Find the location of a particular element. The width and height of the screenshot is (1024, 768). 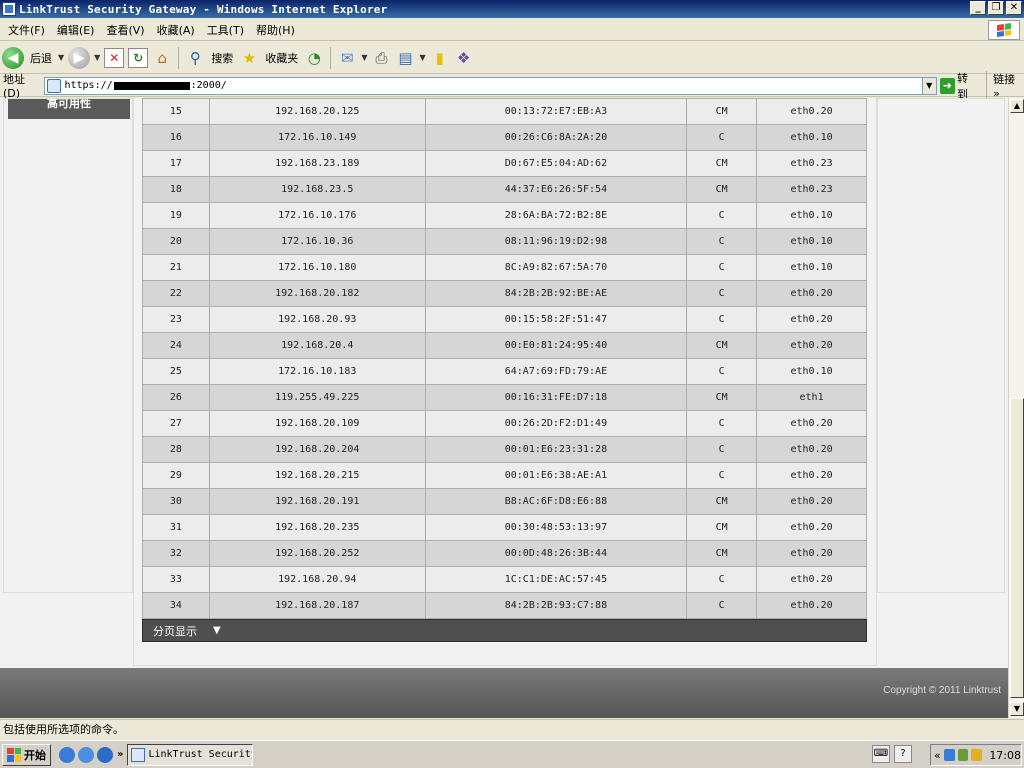

minimize-button: _ is located at coordinates (978, 8).